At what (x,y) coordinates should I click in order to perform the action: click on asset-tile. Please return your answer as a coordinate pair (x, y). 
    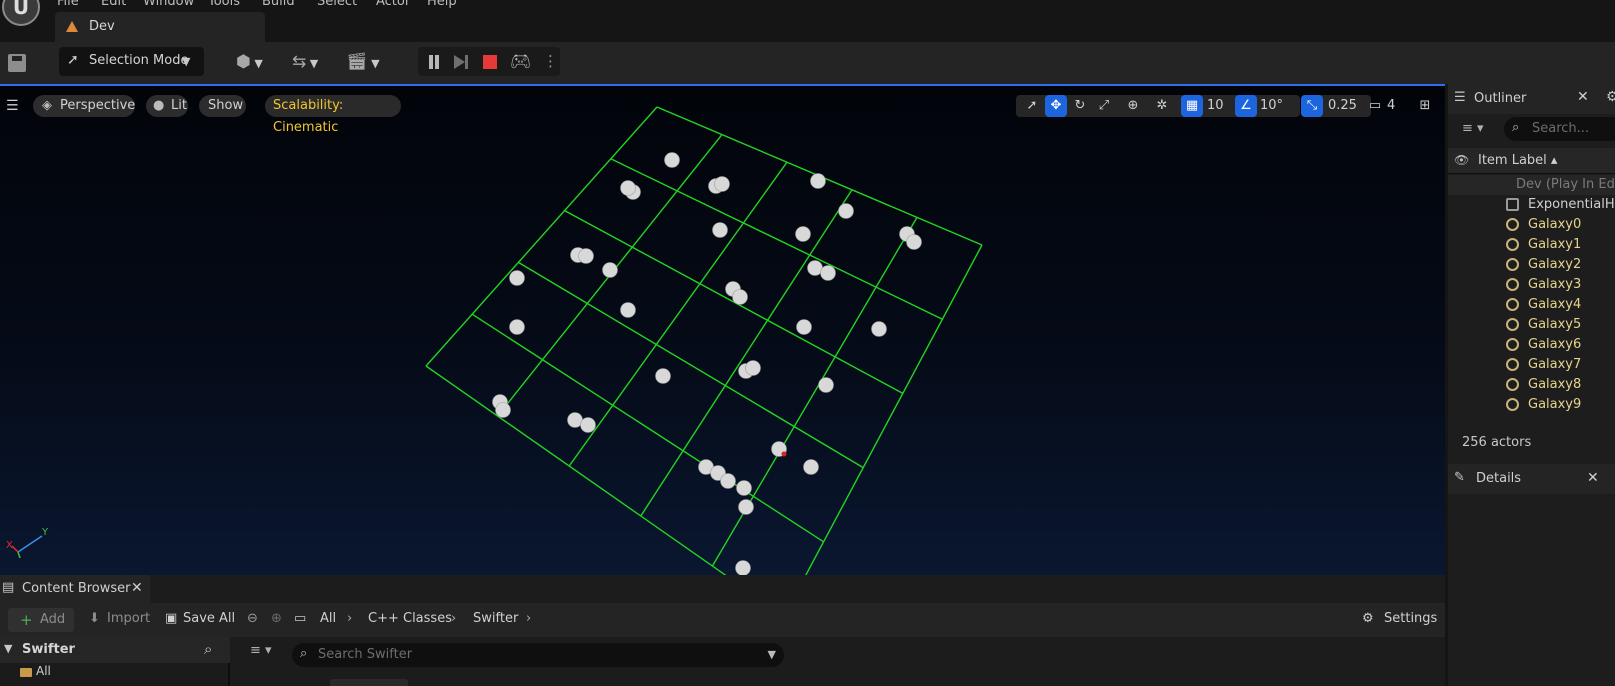
    Looking at the image, I should click on (369, 682).